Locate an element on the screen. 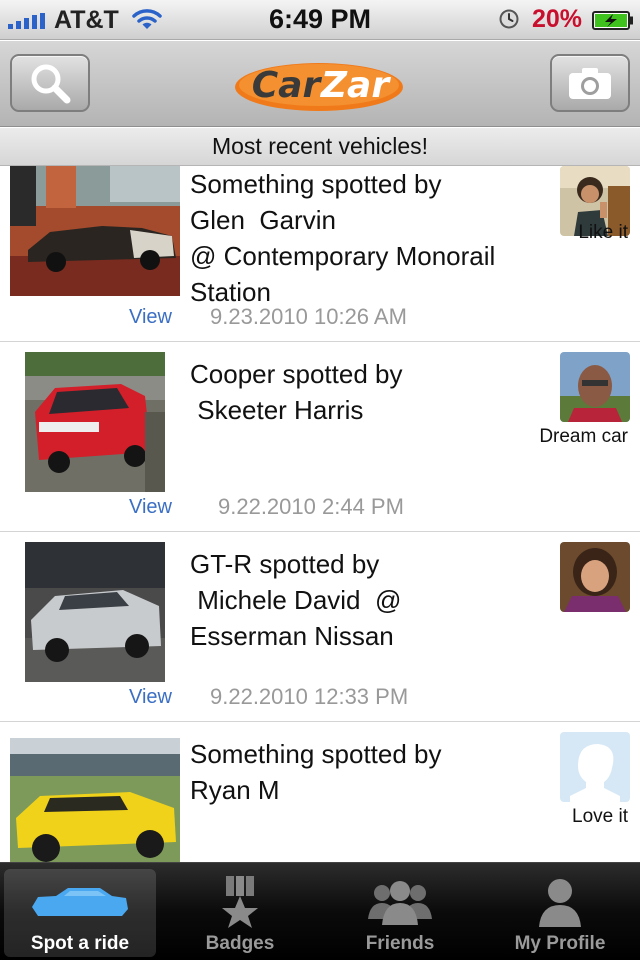 The height and width of the screenshot is (960, 640). search-button is located at coordinates (50, 83).